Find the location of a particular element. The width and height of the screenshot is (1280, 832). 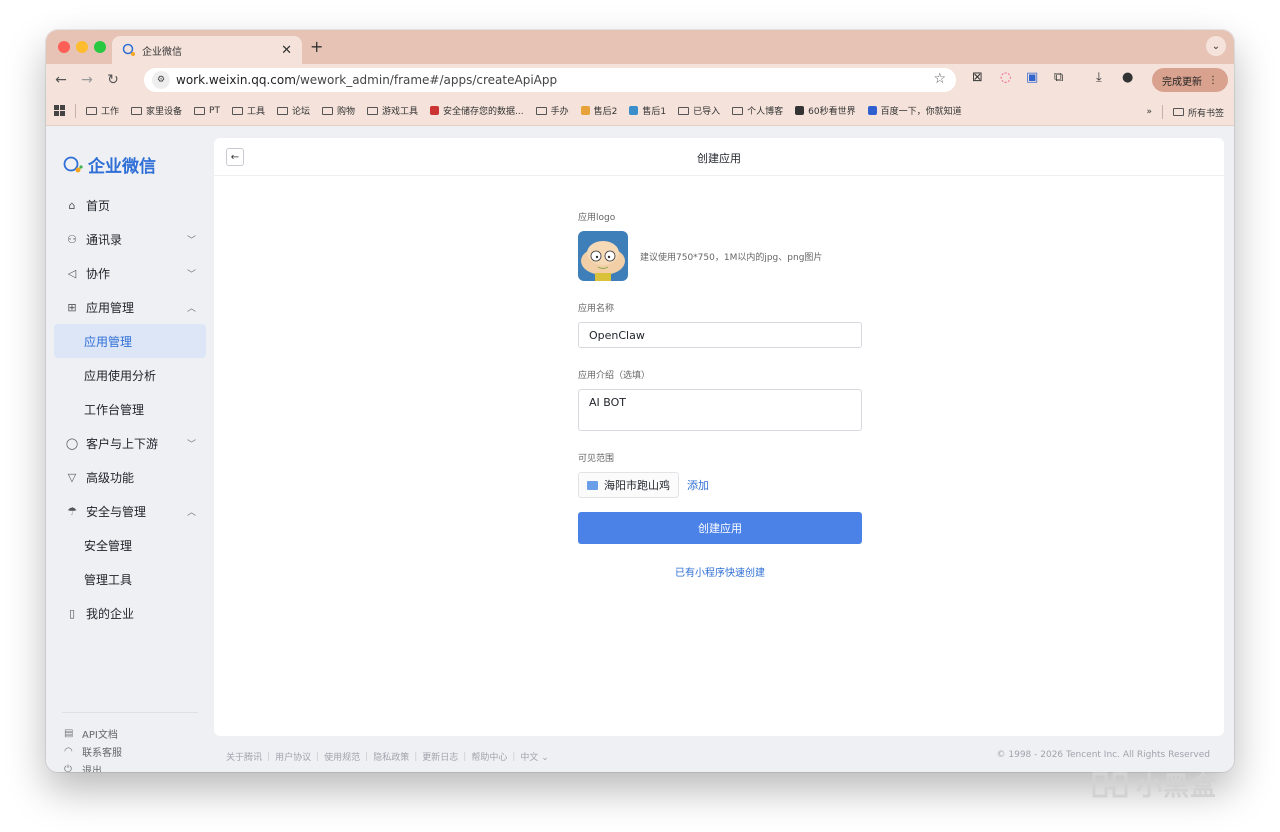

logout-label: 退出 is located at coordinates (92, 769).